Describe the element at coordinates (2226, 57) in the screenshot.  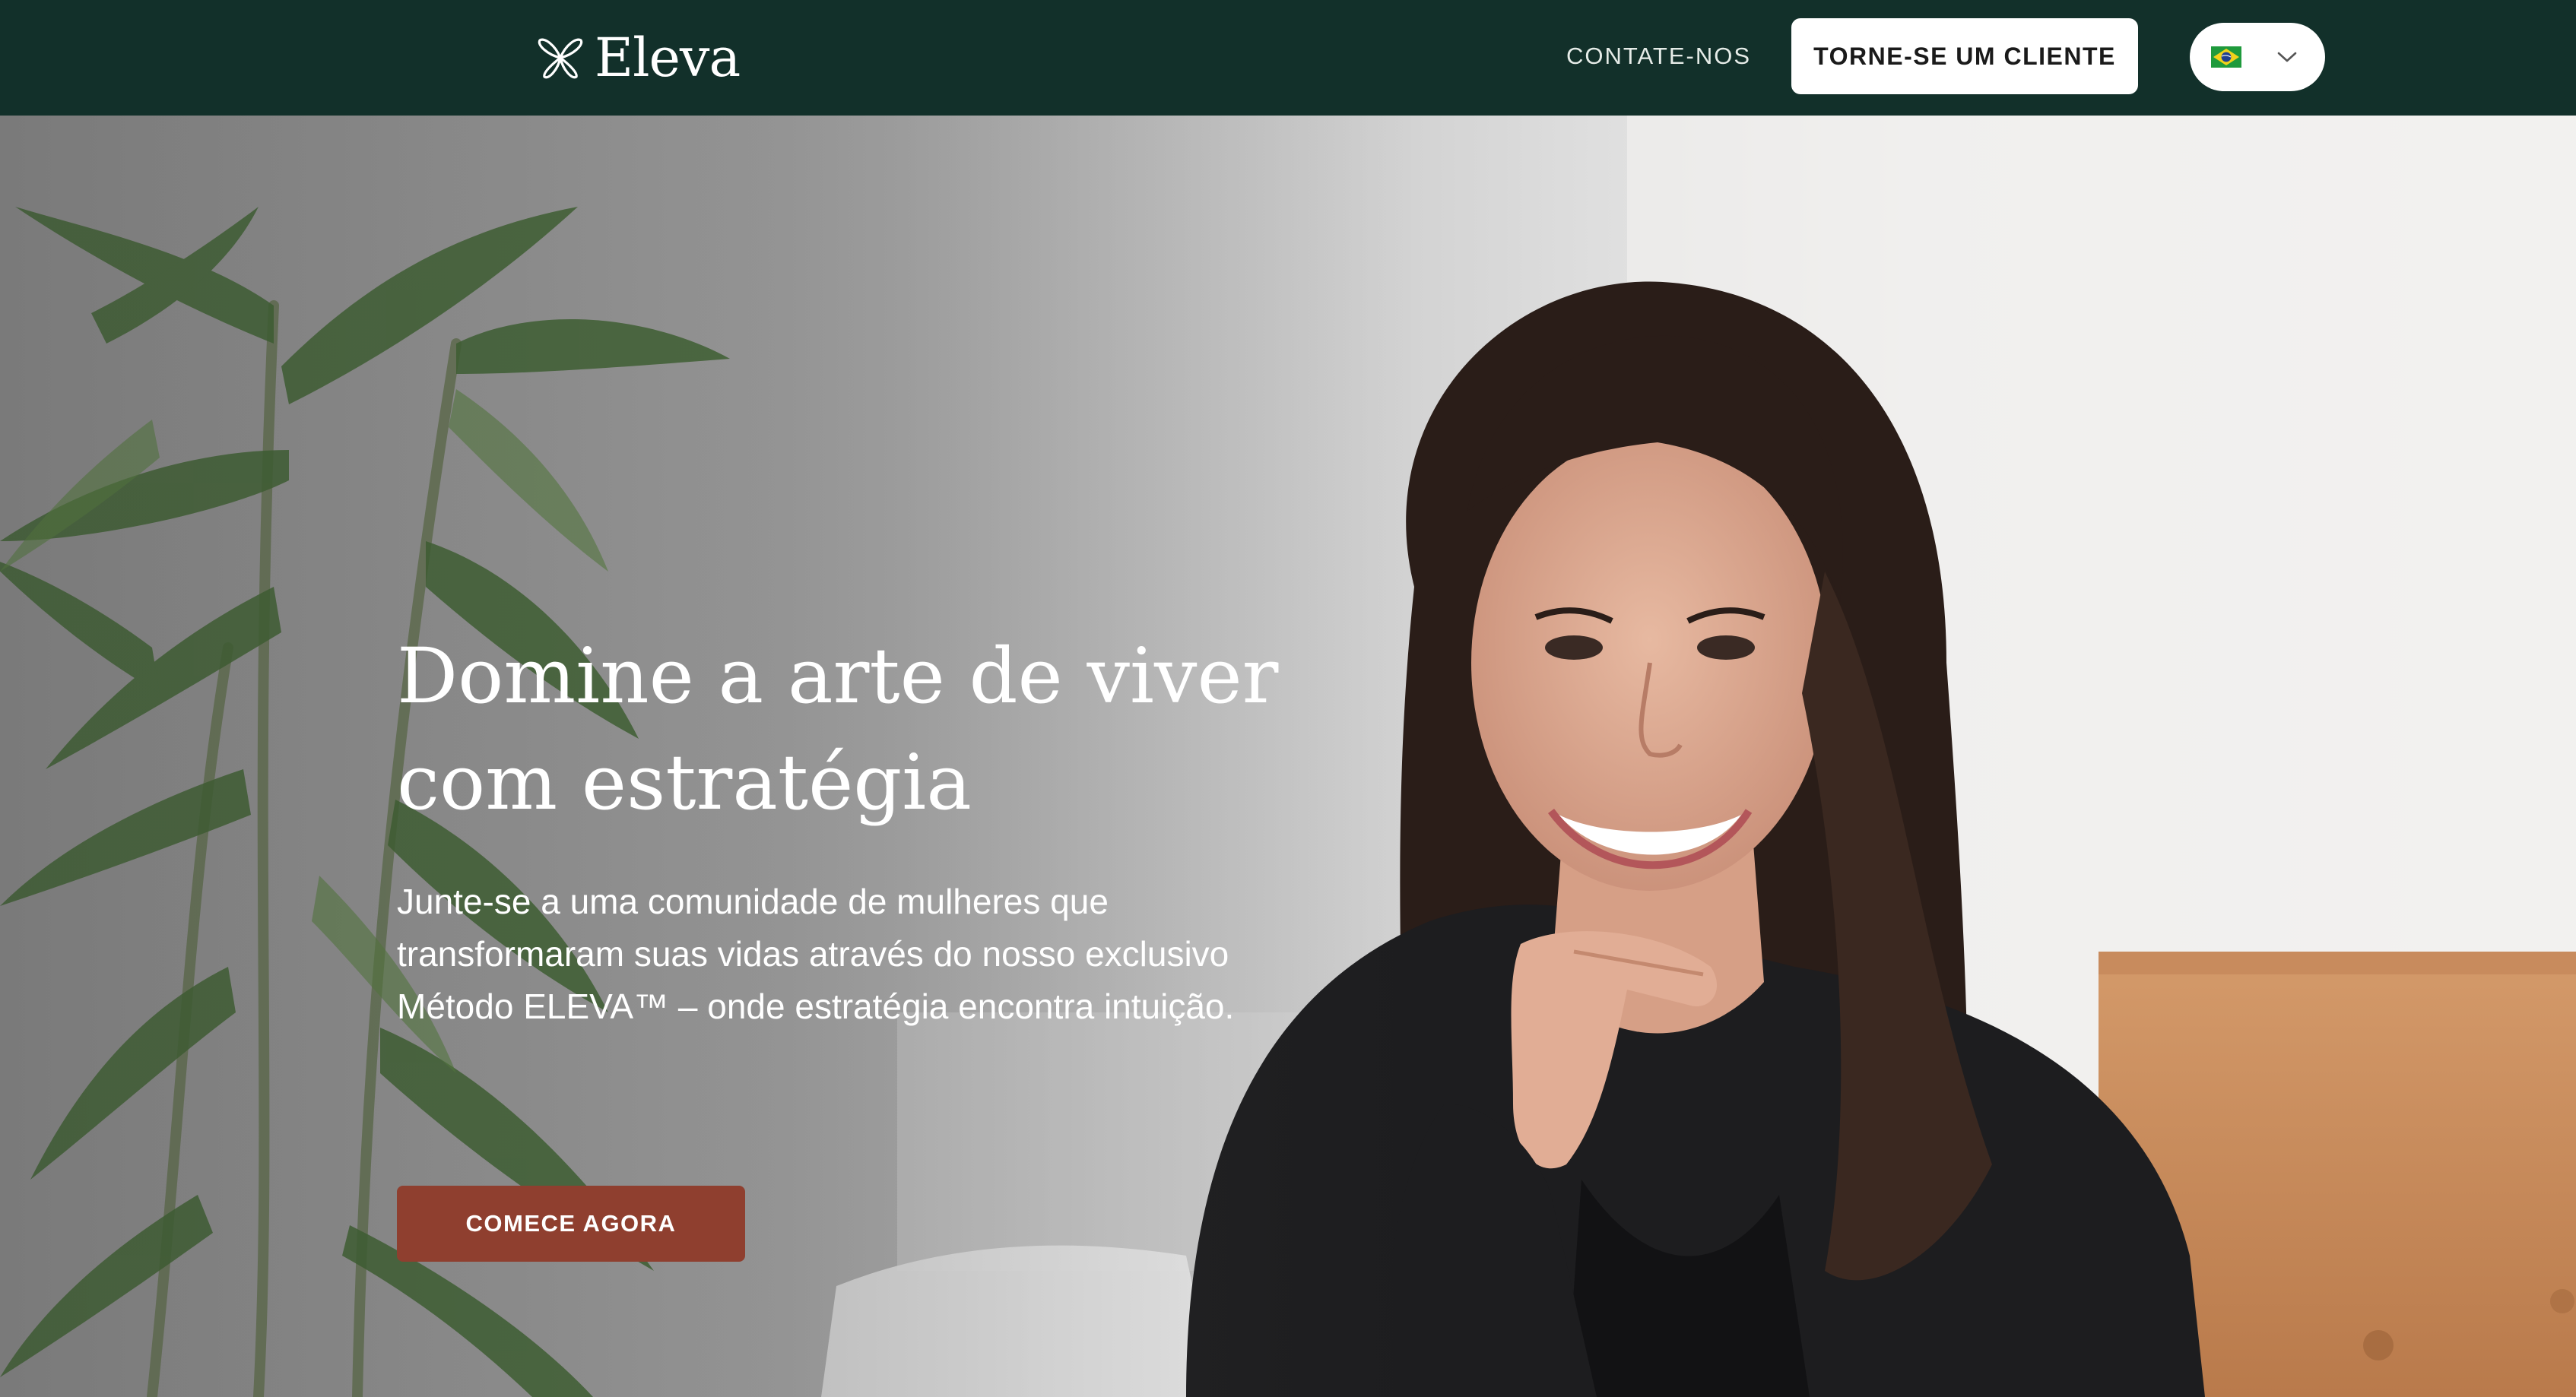
I see `brazil-flag-icon` at that location.